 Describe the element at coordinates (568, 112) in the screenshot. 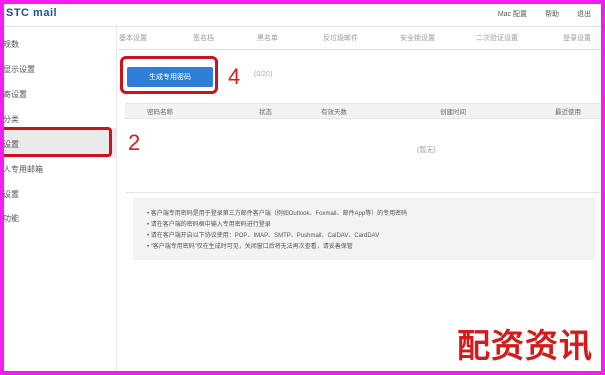

I see `column-header-last-used: 最近使用` at that location.